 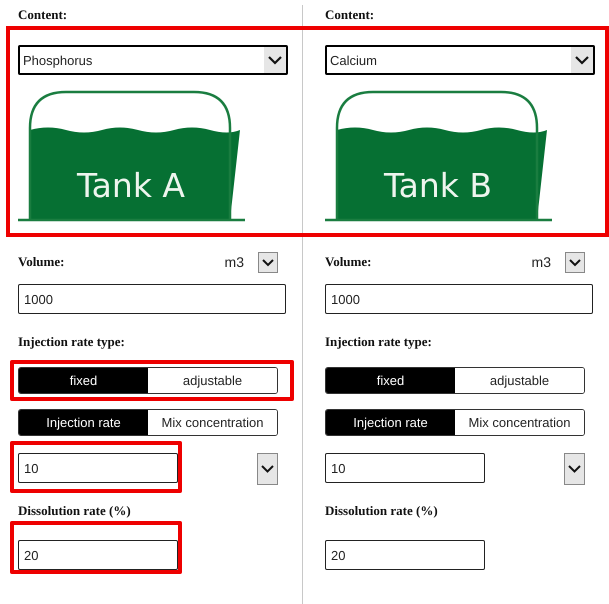 What do you see at coordinates (438, 185) in the screenshot?
I see `tank-label: Tank B` at bounding box center [438, 185].